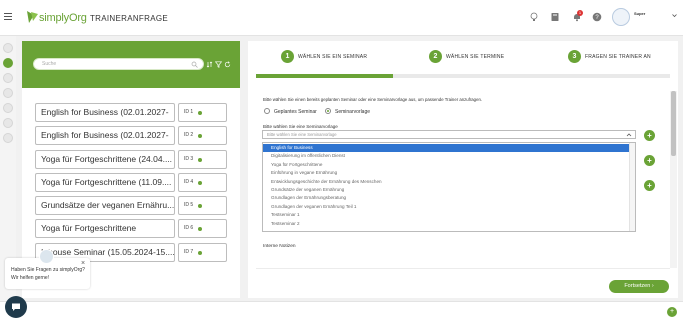  Describe the element at coordinates (105, 228) in the screenshot. I see `seminar-title: Yoga für Fortgeschrittene` at that location.